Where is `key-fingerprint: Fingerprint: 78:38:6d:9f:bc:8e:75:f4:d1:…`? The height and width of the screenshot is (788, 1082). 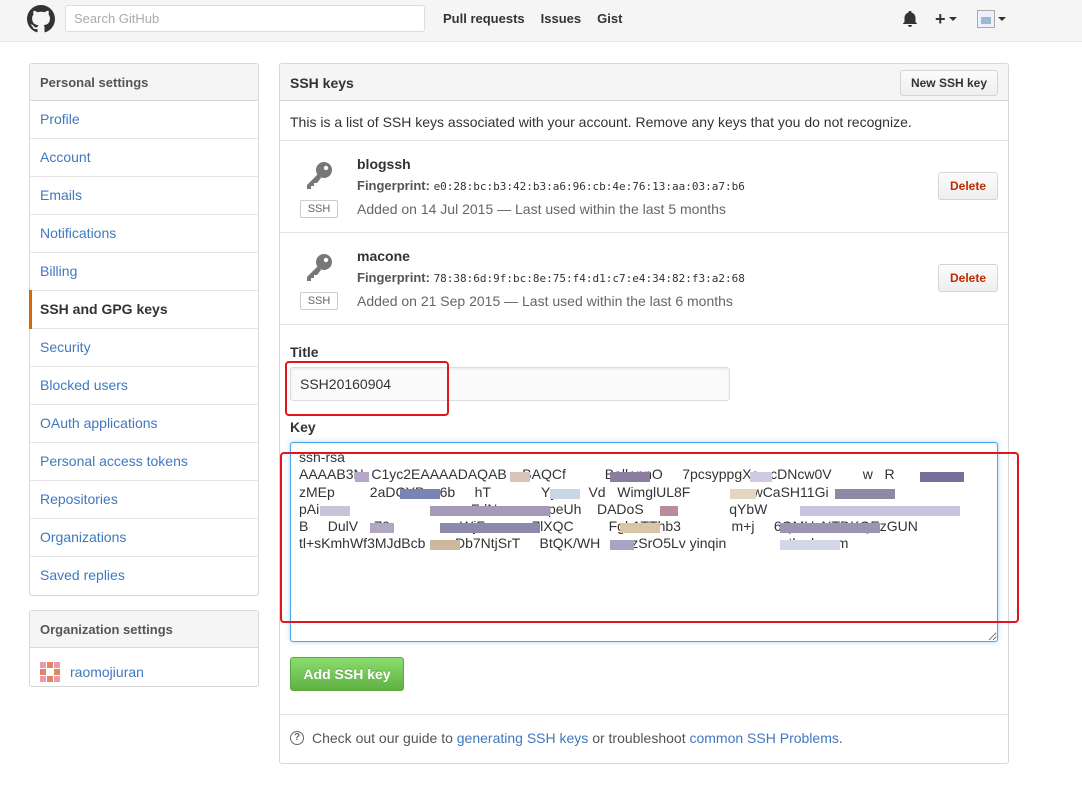 key-fingerprint: Fingerprint: 78:38:6d:9f:bc:8e:75:f4:d1:… is located at coordinates (551, 277).